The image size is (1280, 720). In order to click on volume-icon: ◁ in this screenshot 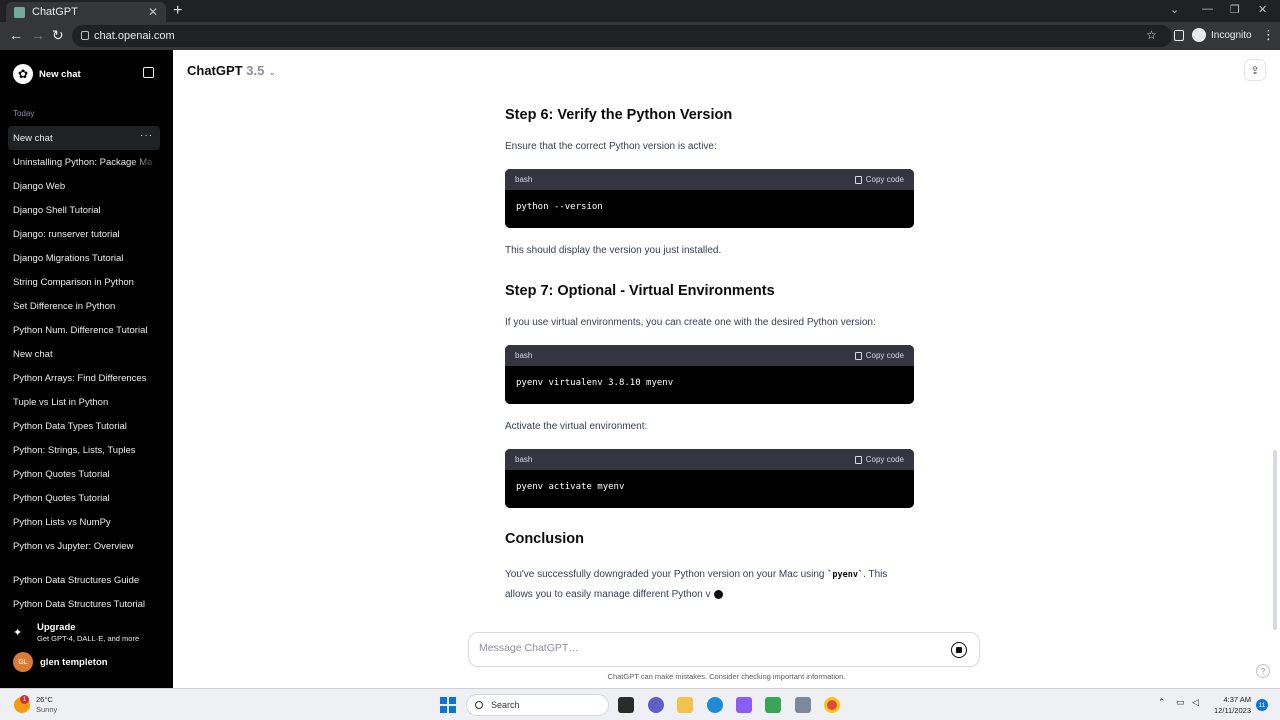, I will do `click(1195, 702)`.